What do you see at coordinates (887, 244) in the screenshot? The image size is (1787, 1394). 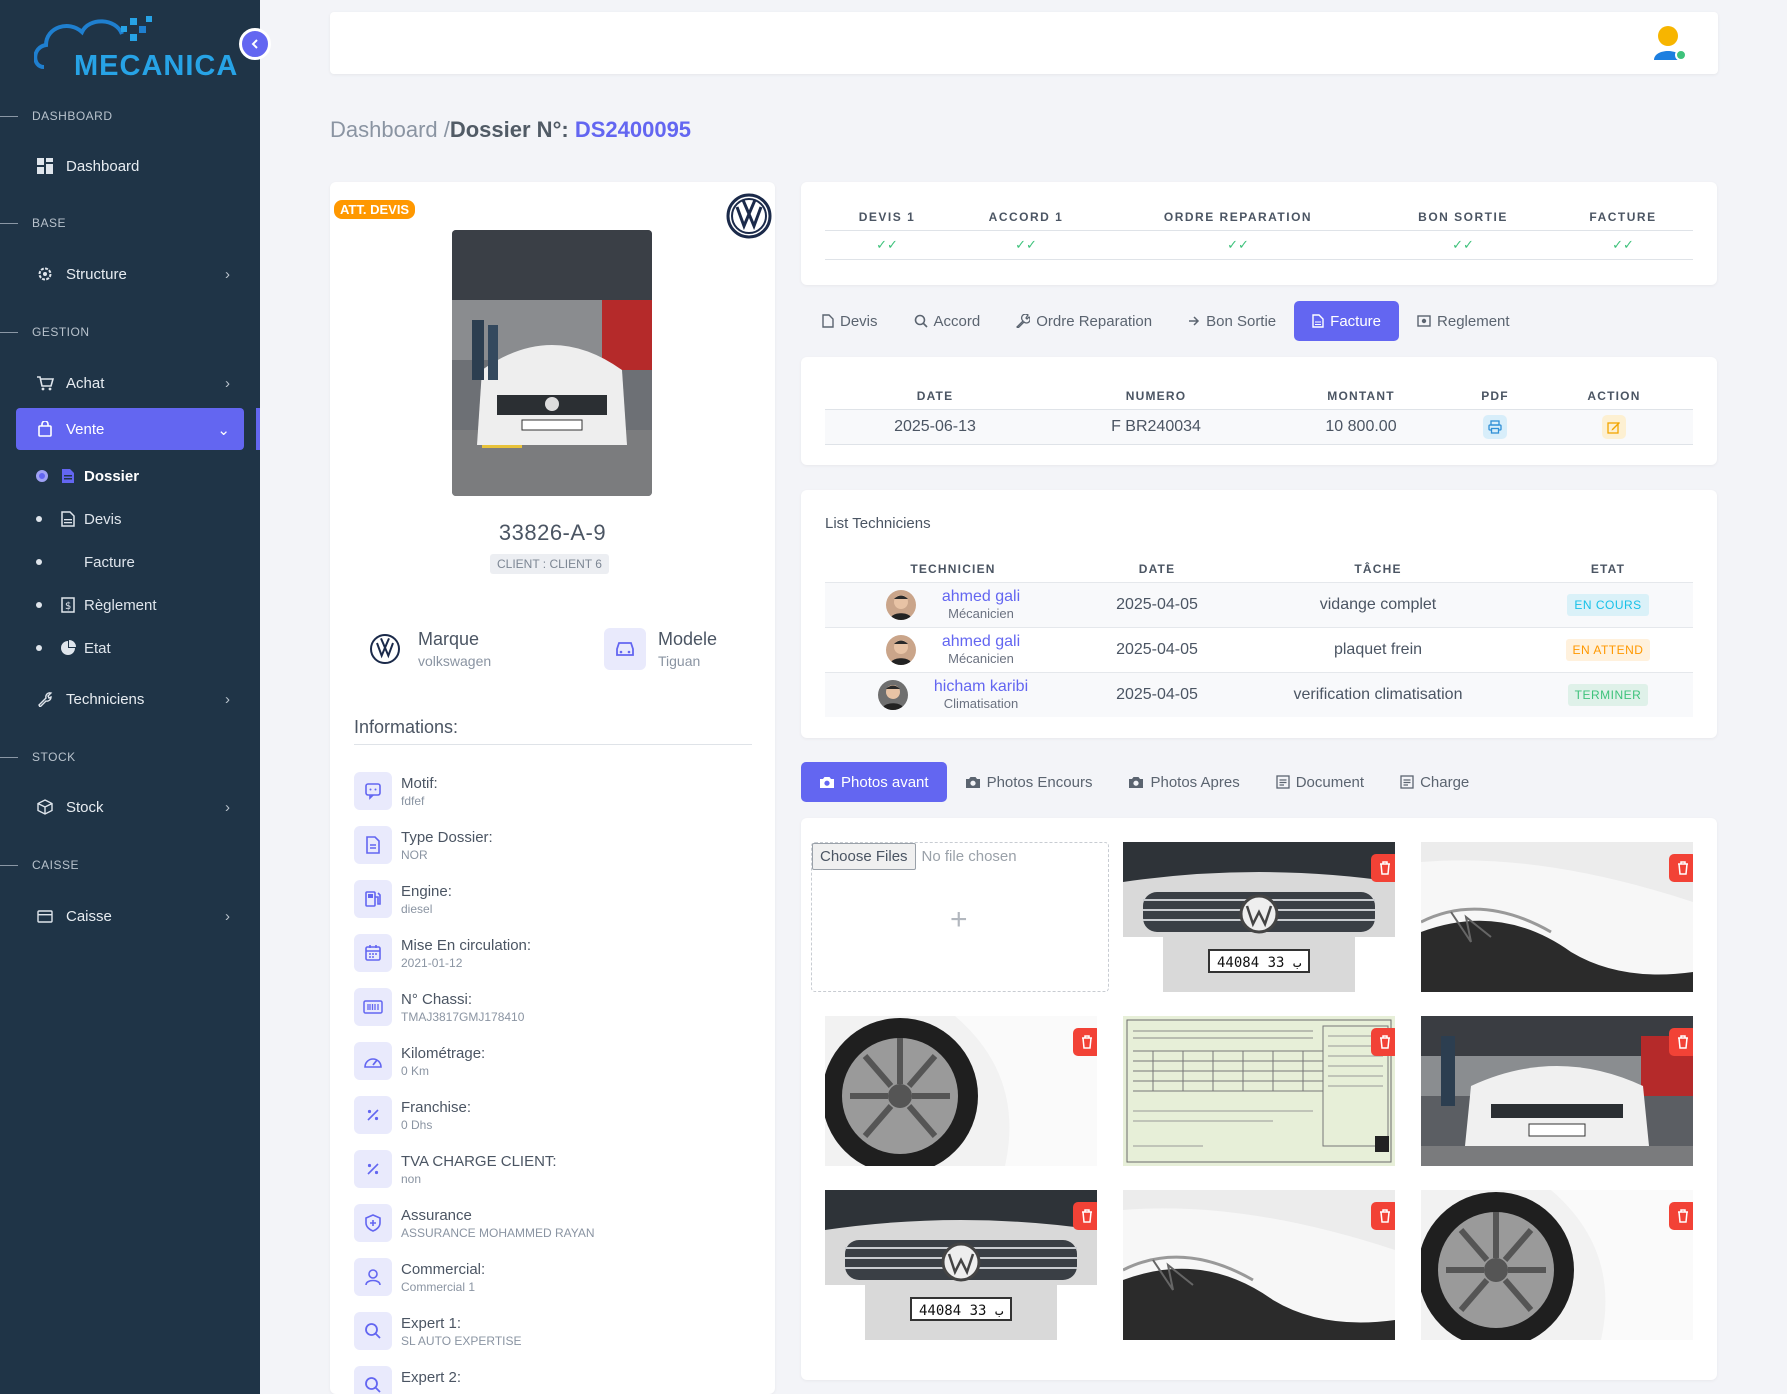 I see `double-check-icon: ✓✓` at bounding box center [887, 244].